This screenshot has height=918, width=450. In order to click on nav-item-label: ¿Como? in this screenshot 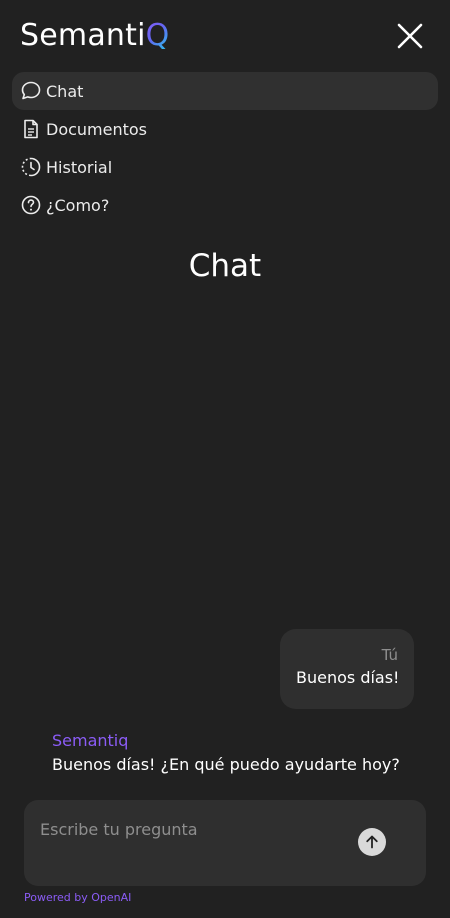, I will do `click(78, 205)`.